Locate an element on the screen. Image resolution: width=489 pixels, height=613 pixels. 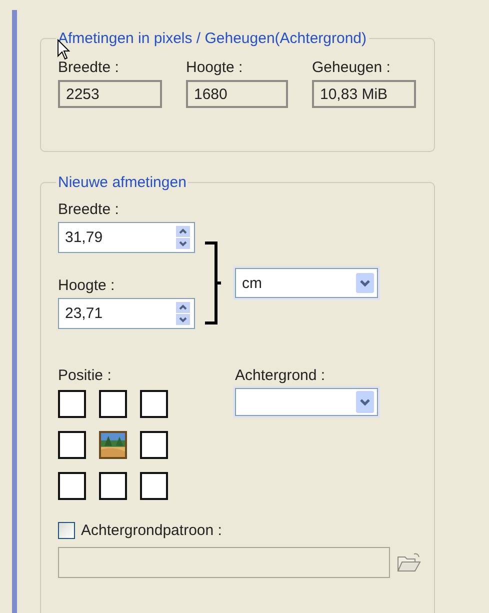
spin-field: 23,71 is located at coordinates (126, 313).